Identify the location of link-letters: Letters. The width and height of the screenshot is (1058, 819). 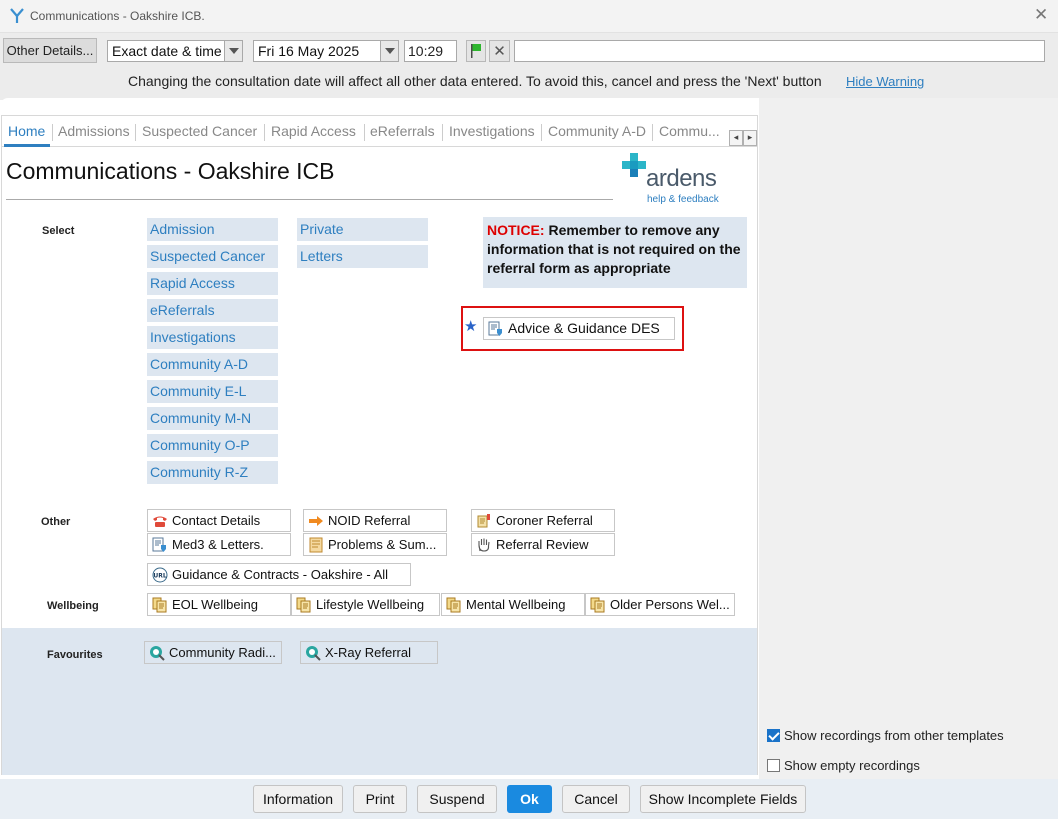
(362, 256).